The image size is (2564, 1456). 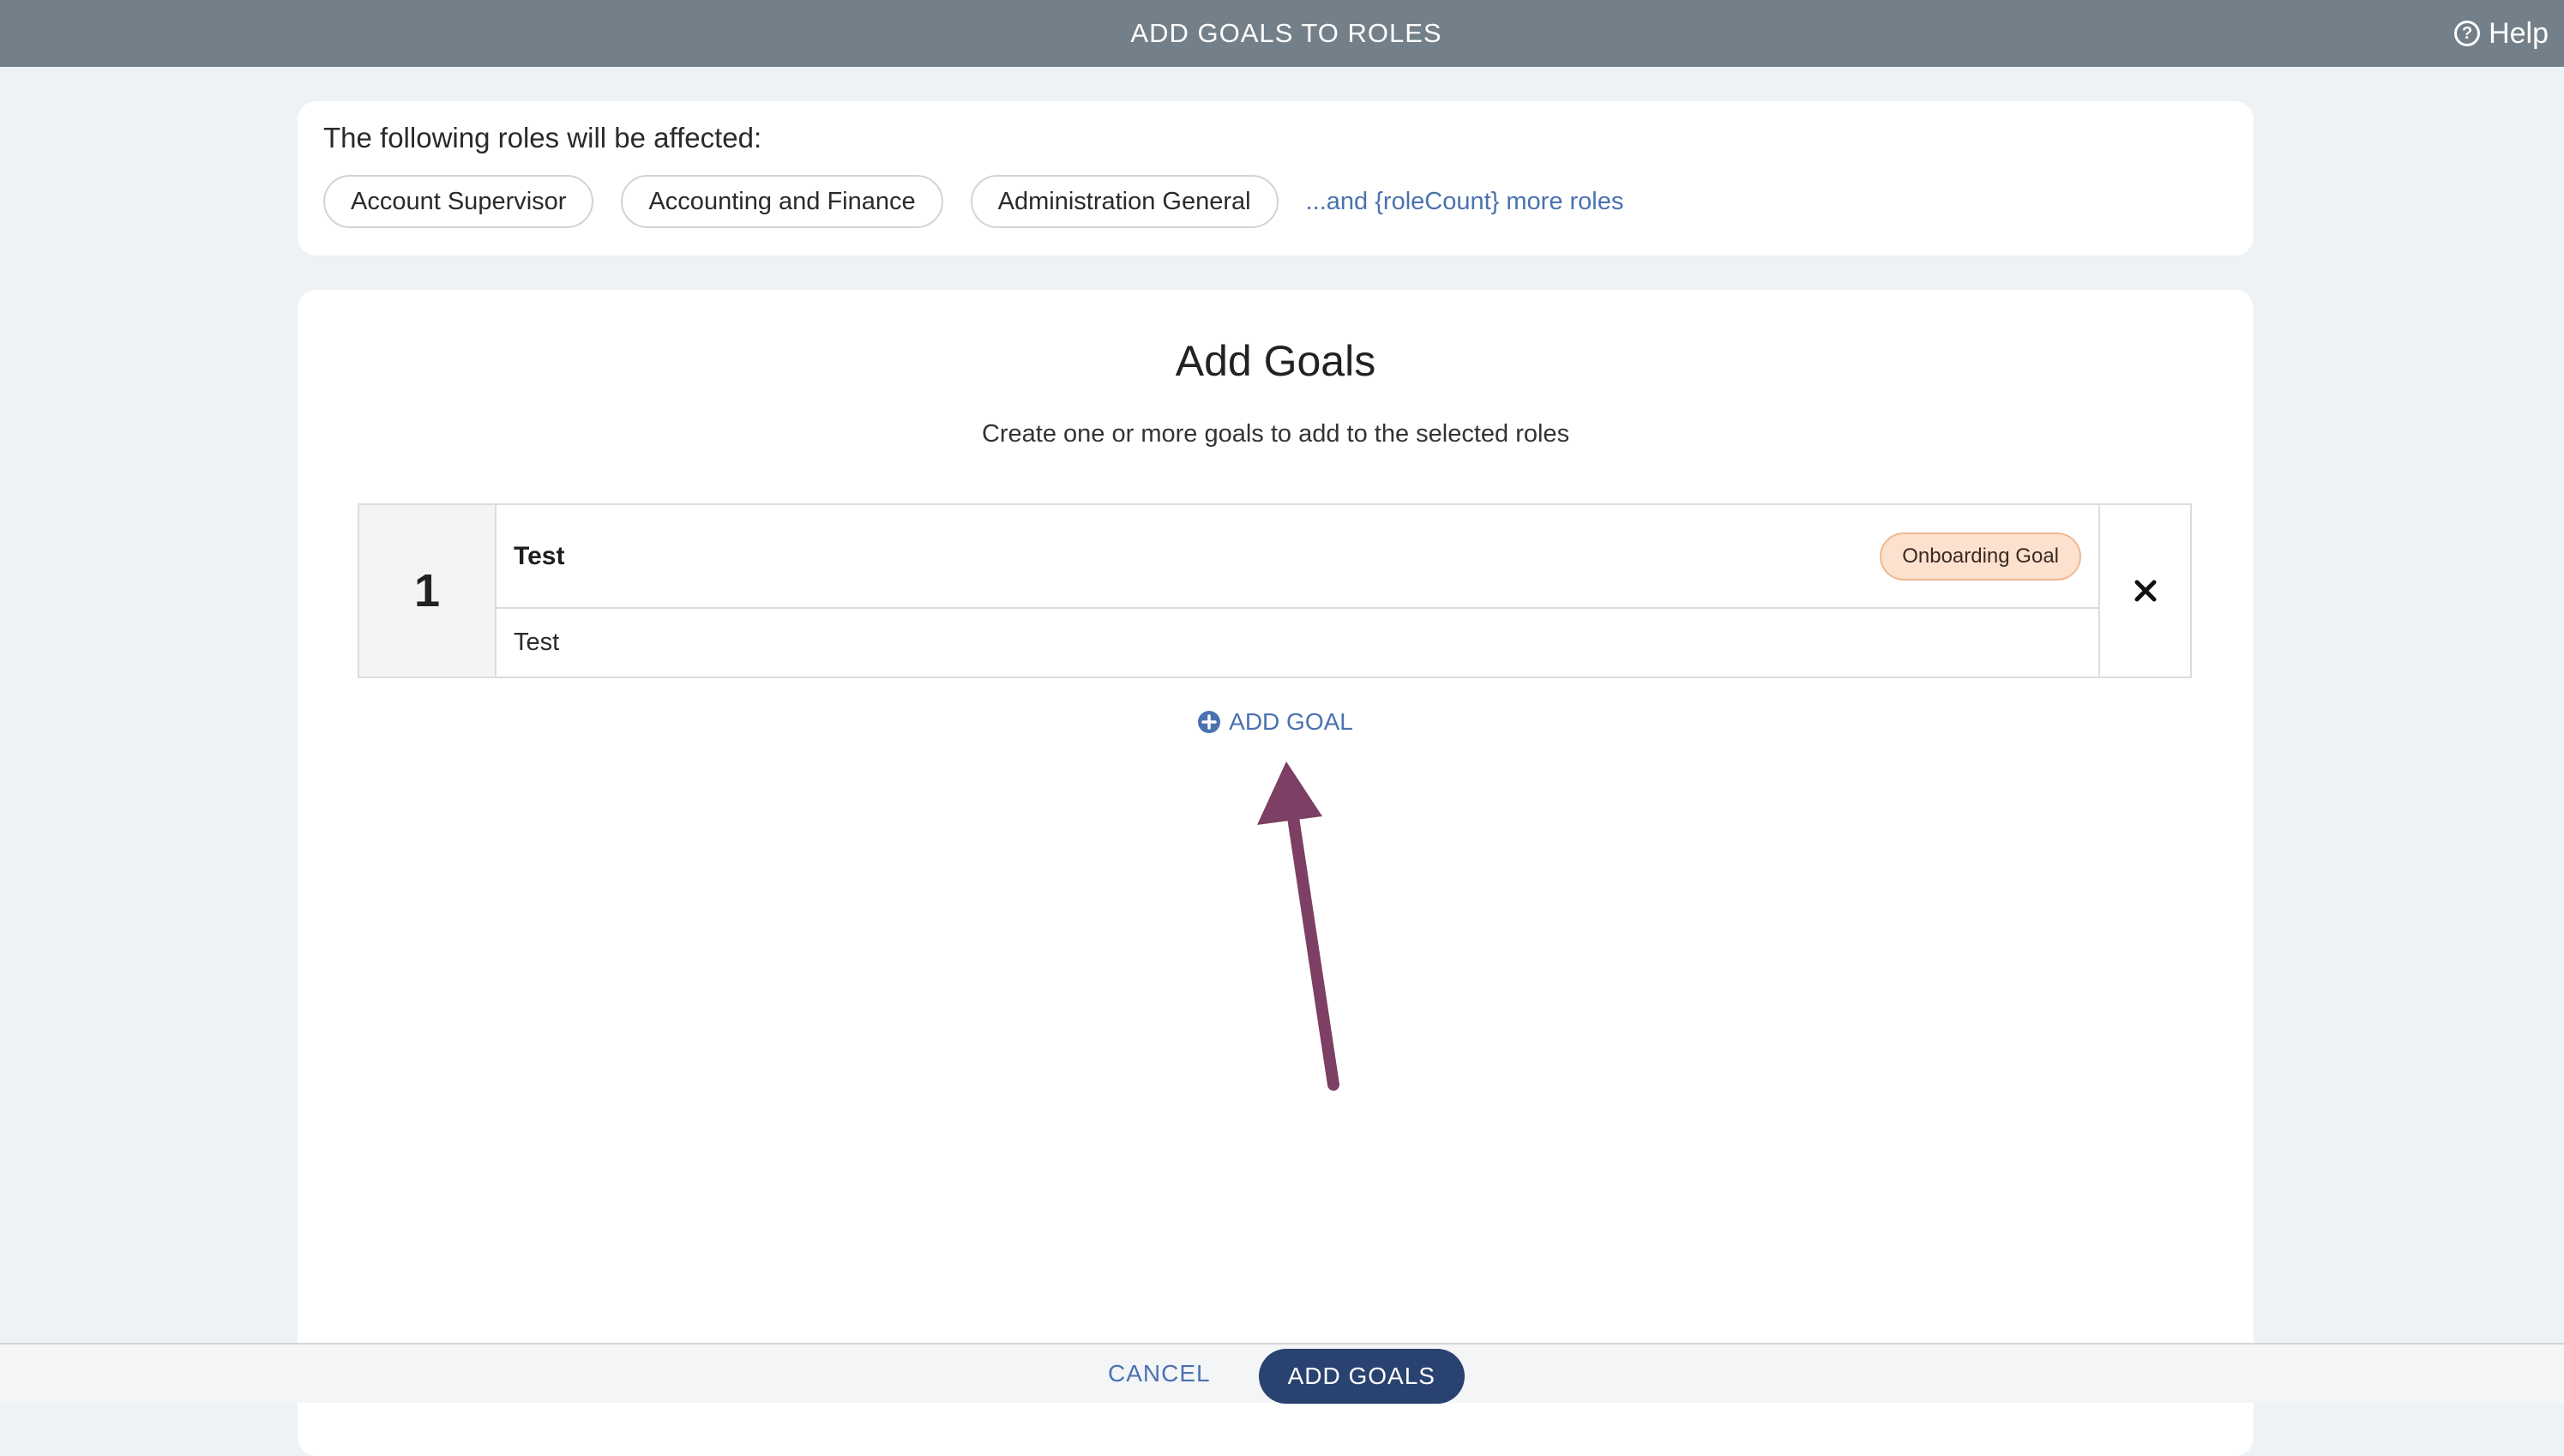 I want to click on role-chip: Administration General, so click(x=1125, y=201).